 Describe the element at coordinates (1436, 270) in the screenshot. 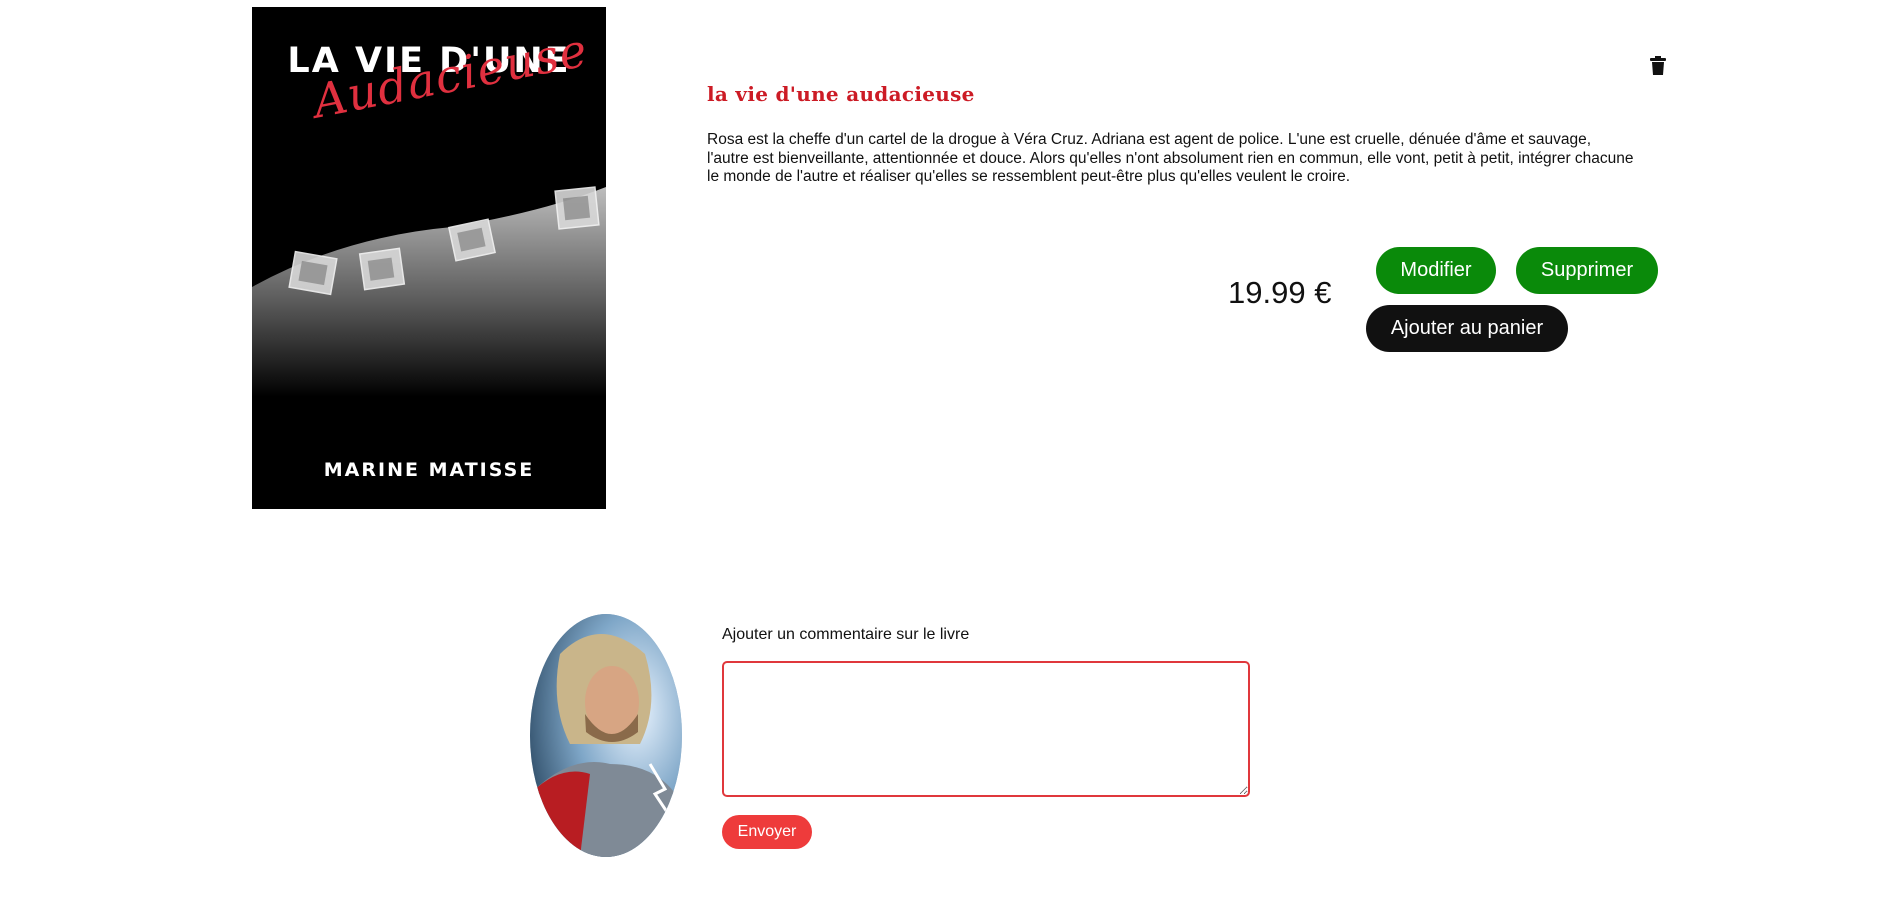

I see `modify-button: Modifier` at that location.